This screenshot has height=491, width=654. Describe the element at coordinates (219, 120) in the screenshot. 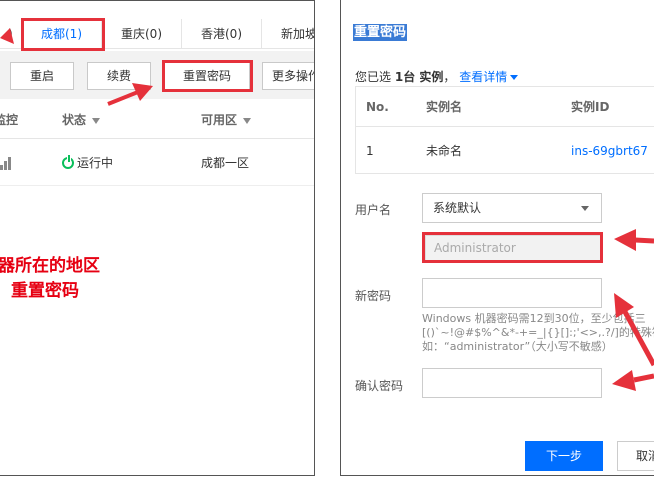

I see `zone-header-label: 可用区` at that location.